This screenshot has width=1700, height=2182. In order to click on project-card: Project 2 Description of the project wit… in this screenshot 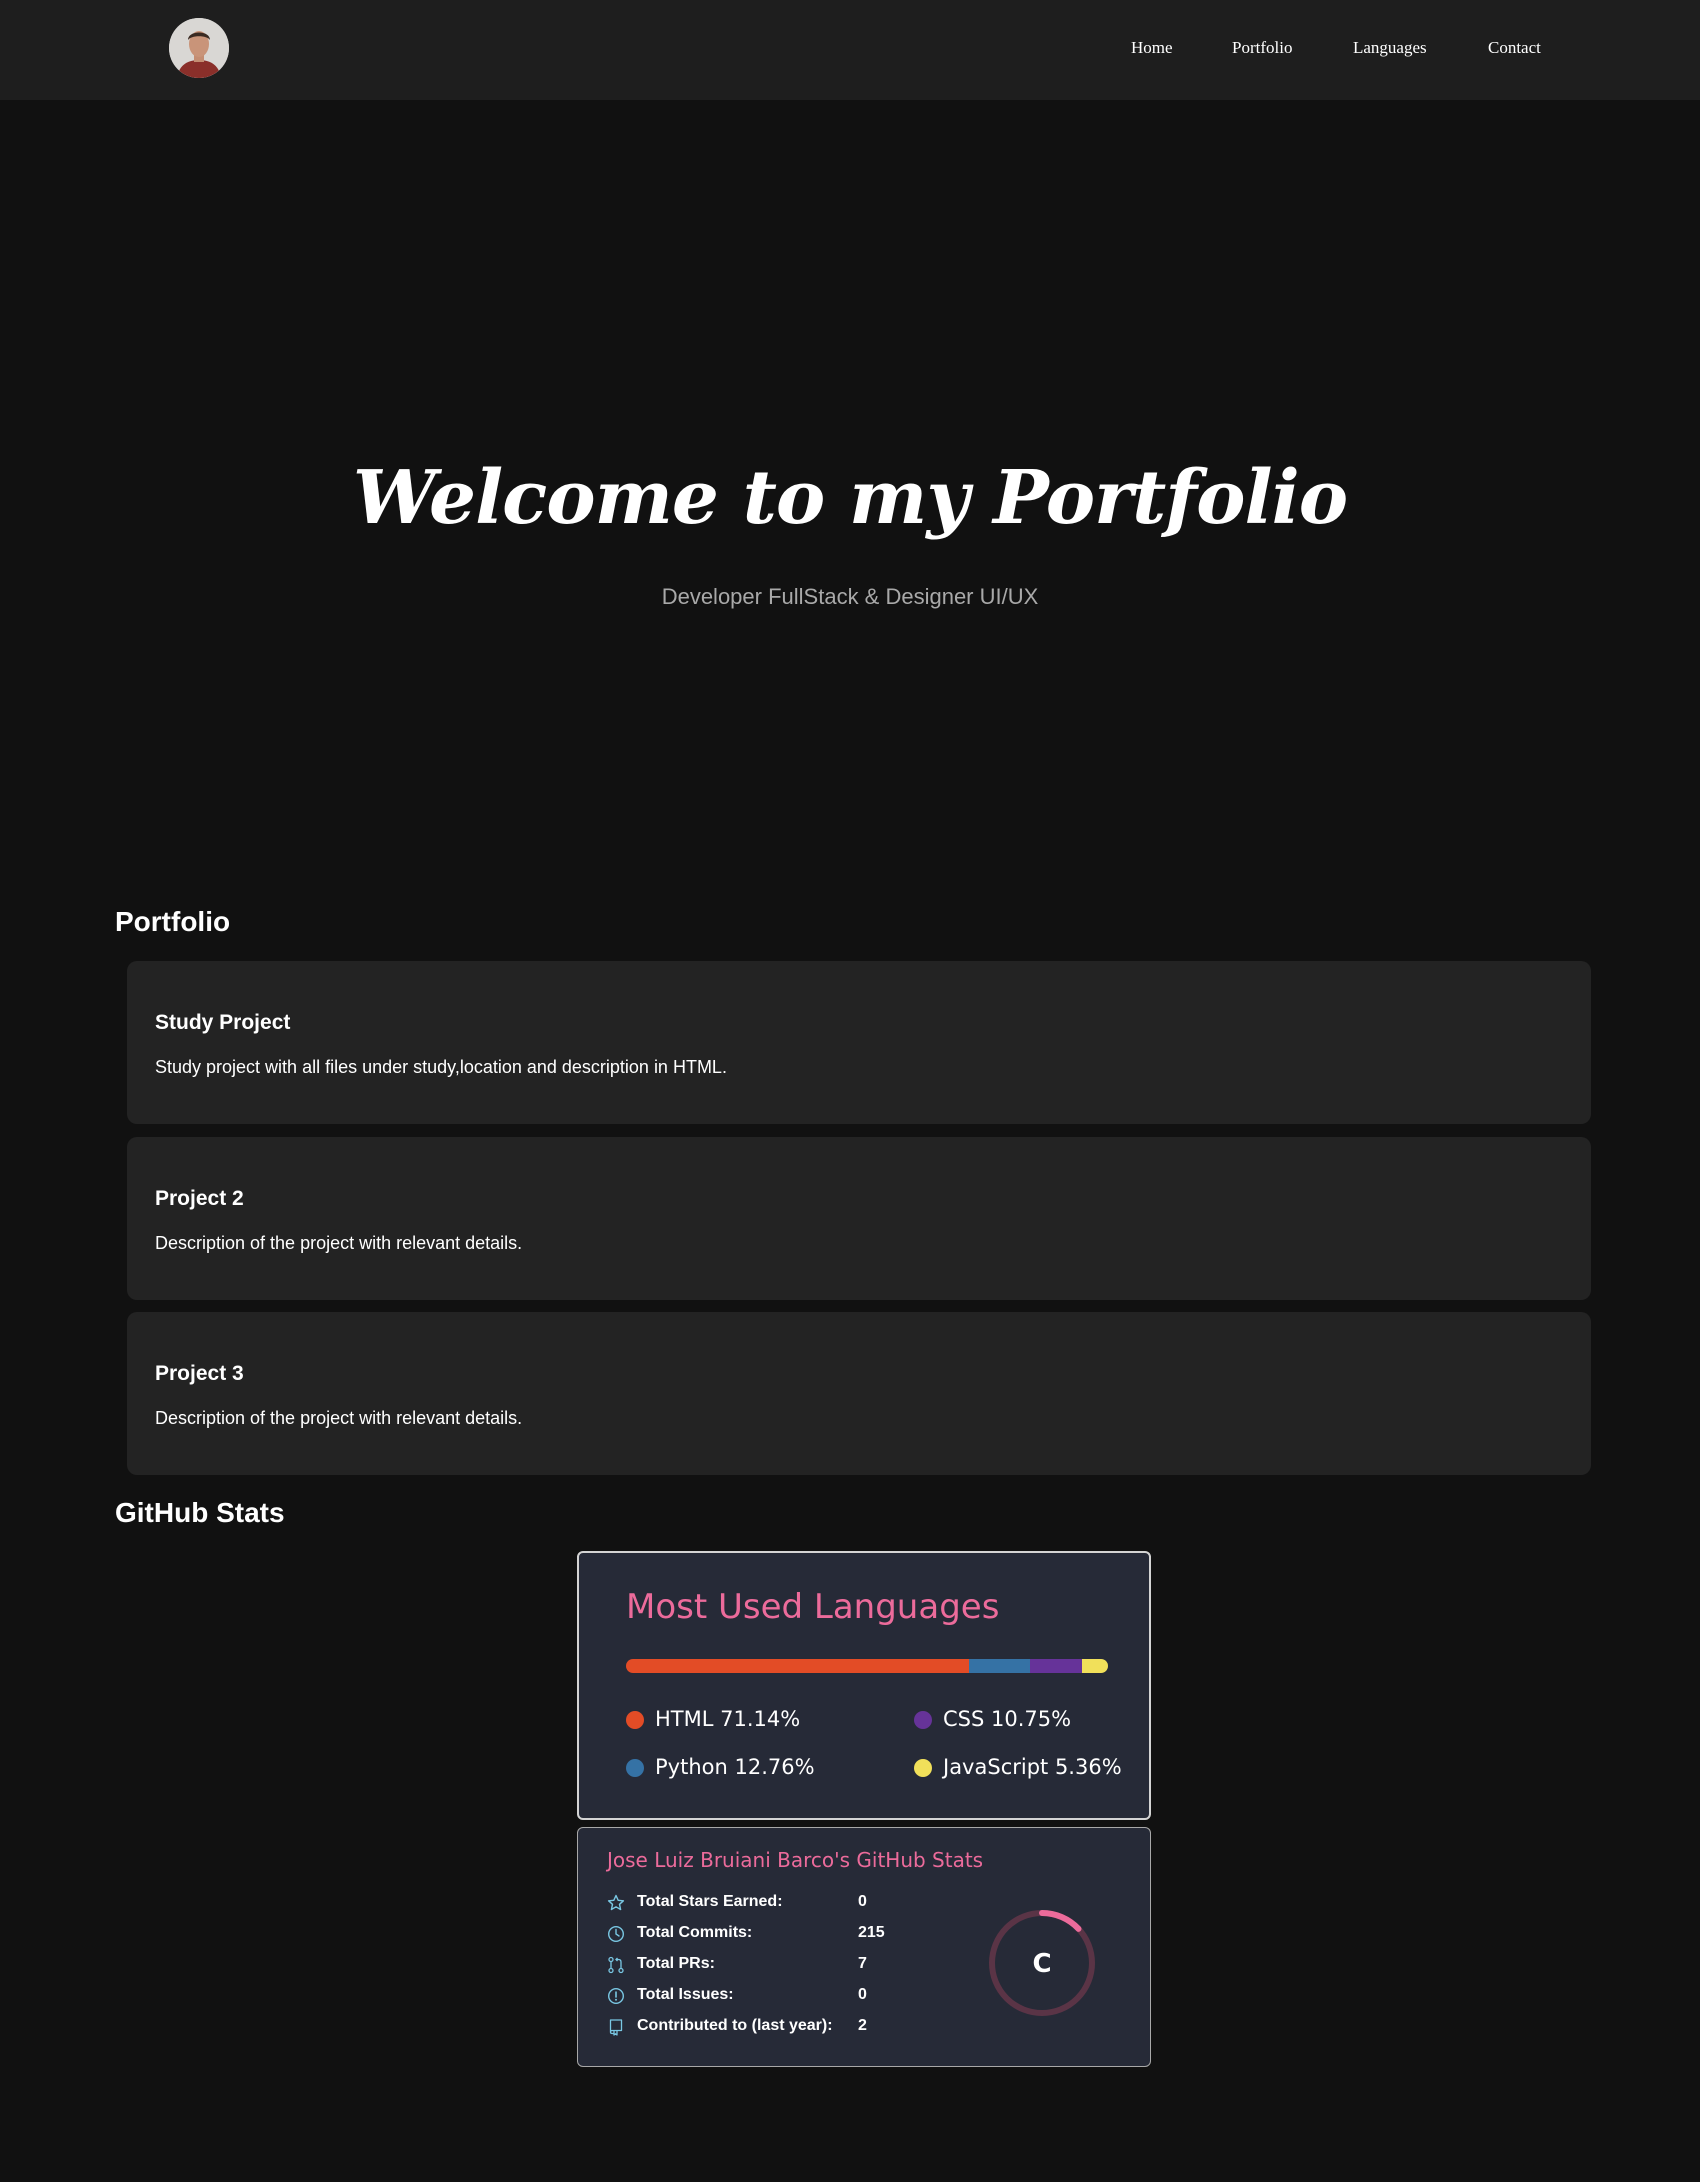, I will do `click(859, 1218)`.